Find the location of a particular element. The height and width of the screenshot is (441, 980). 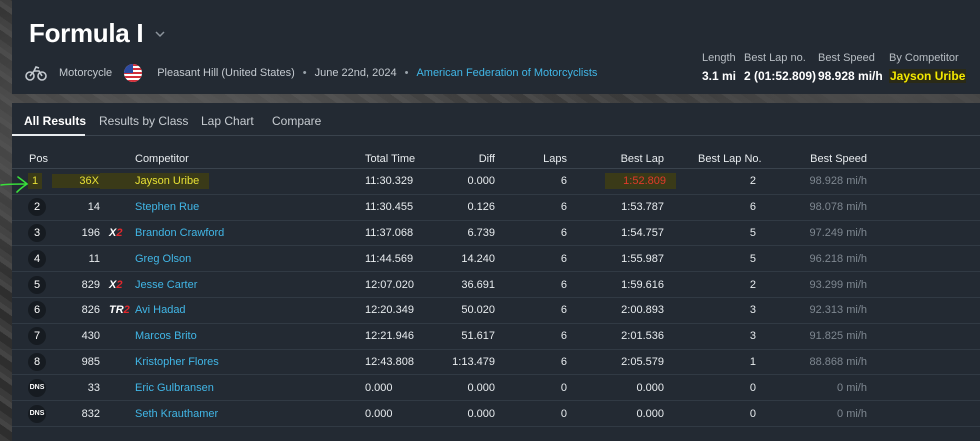

competitor-link: Brandon Crawford is located at coordinates (179, 233).